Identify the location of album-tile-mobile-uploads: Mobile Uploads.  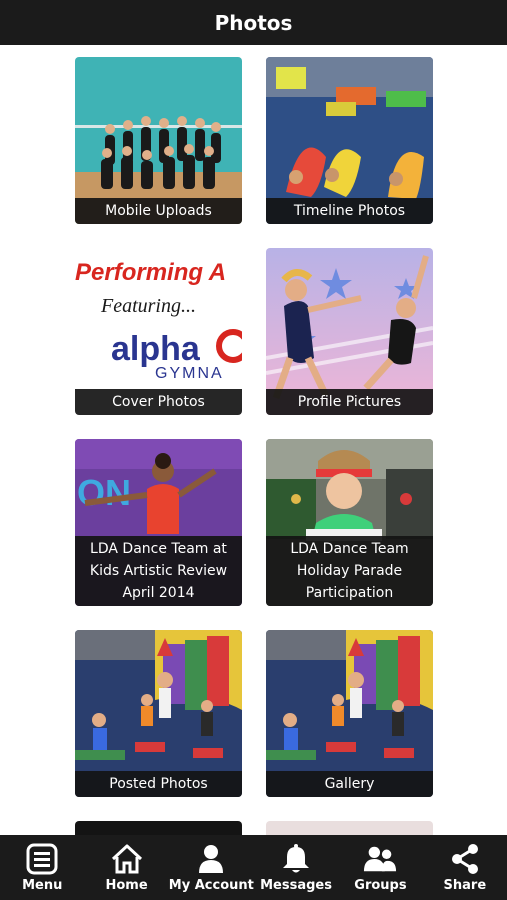
(158, 140).